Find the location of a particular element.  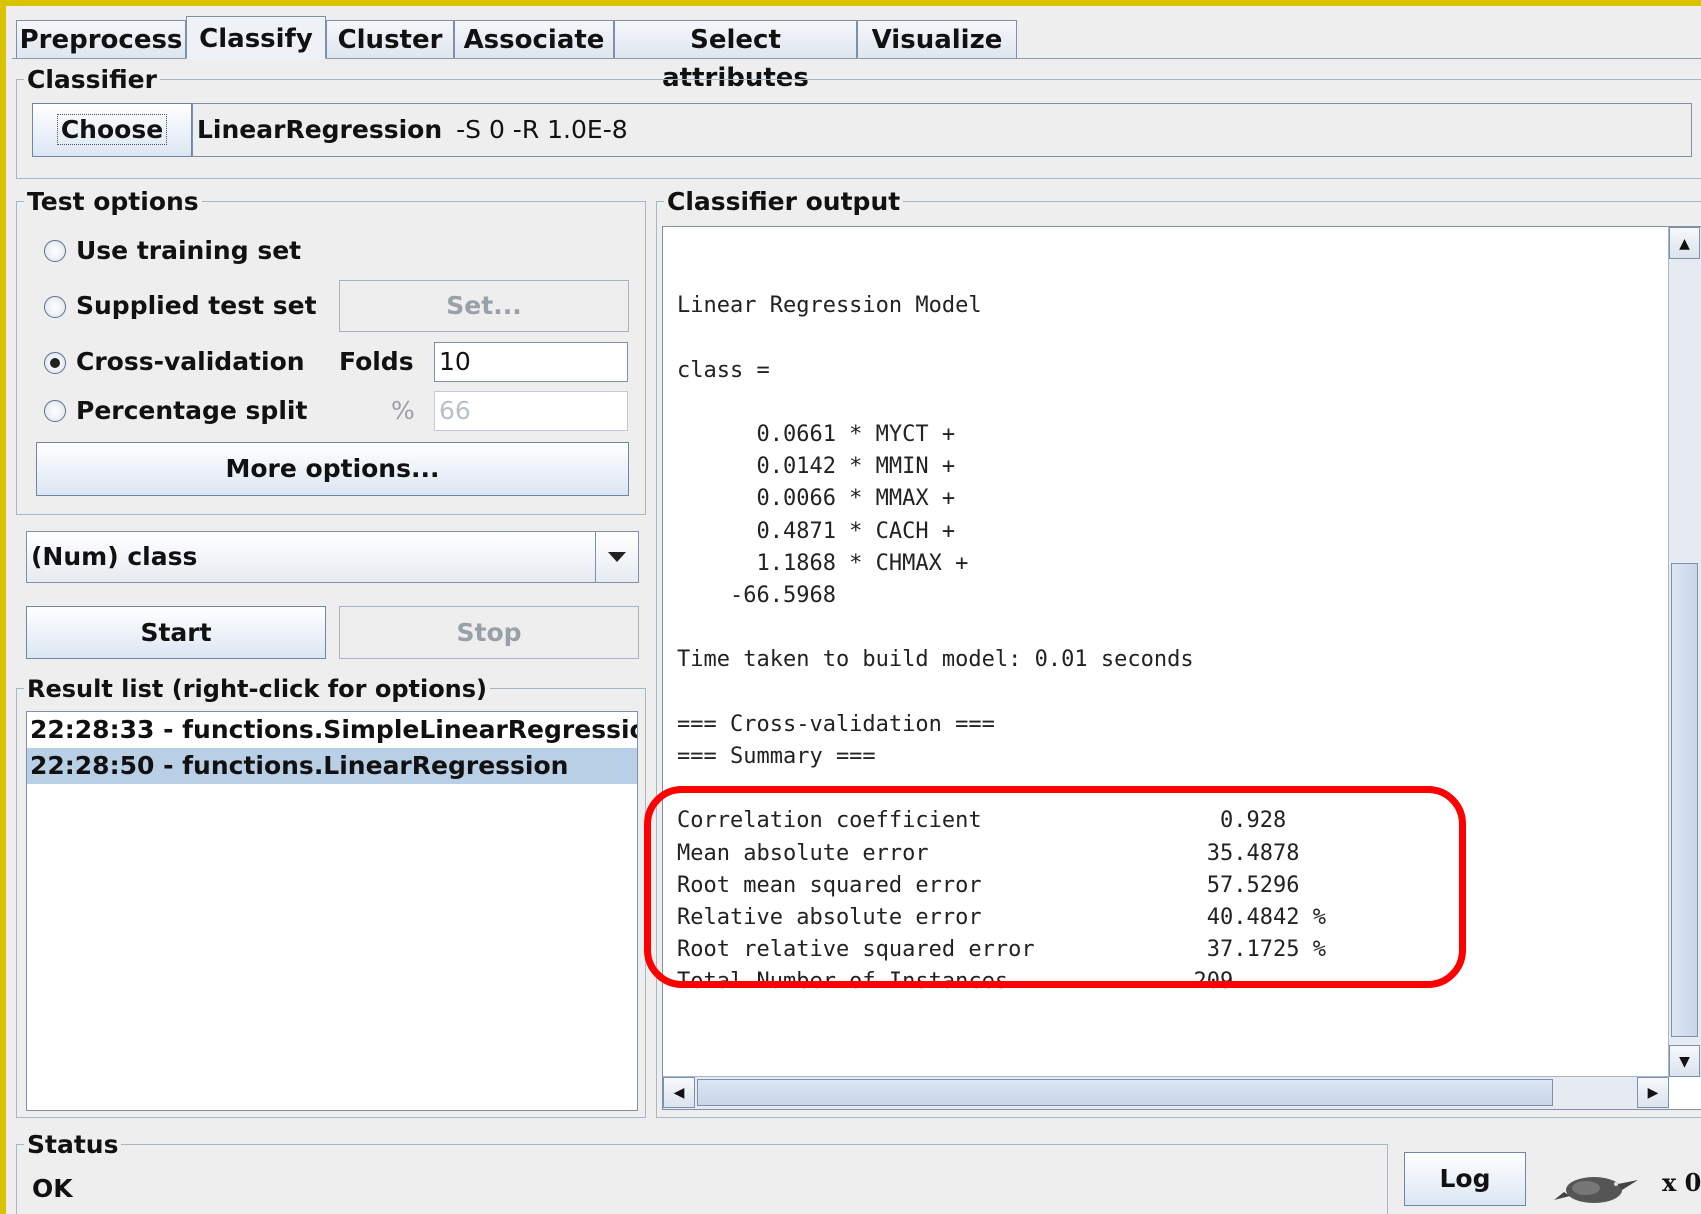

output-line: -66.5968 is located at coordinates (756, 595).